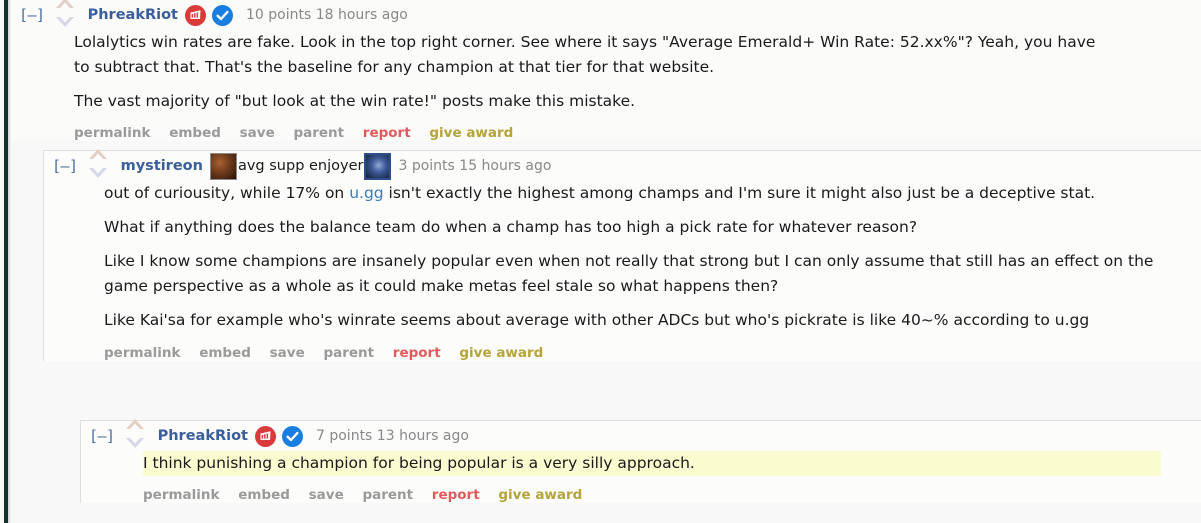 The image size is (1201, 523). I want to click on comment-author-link: mystireon, so click(162, 166).